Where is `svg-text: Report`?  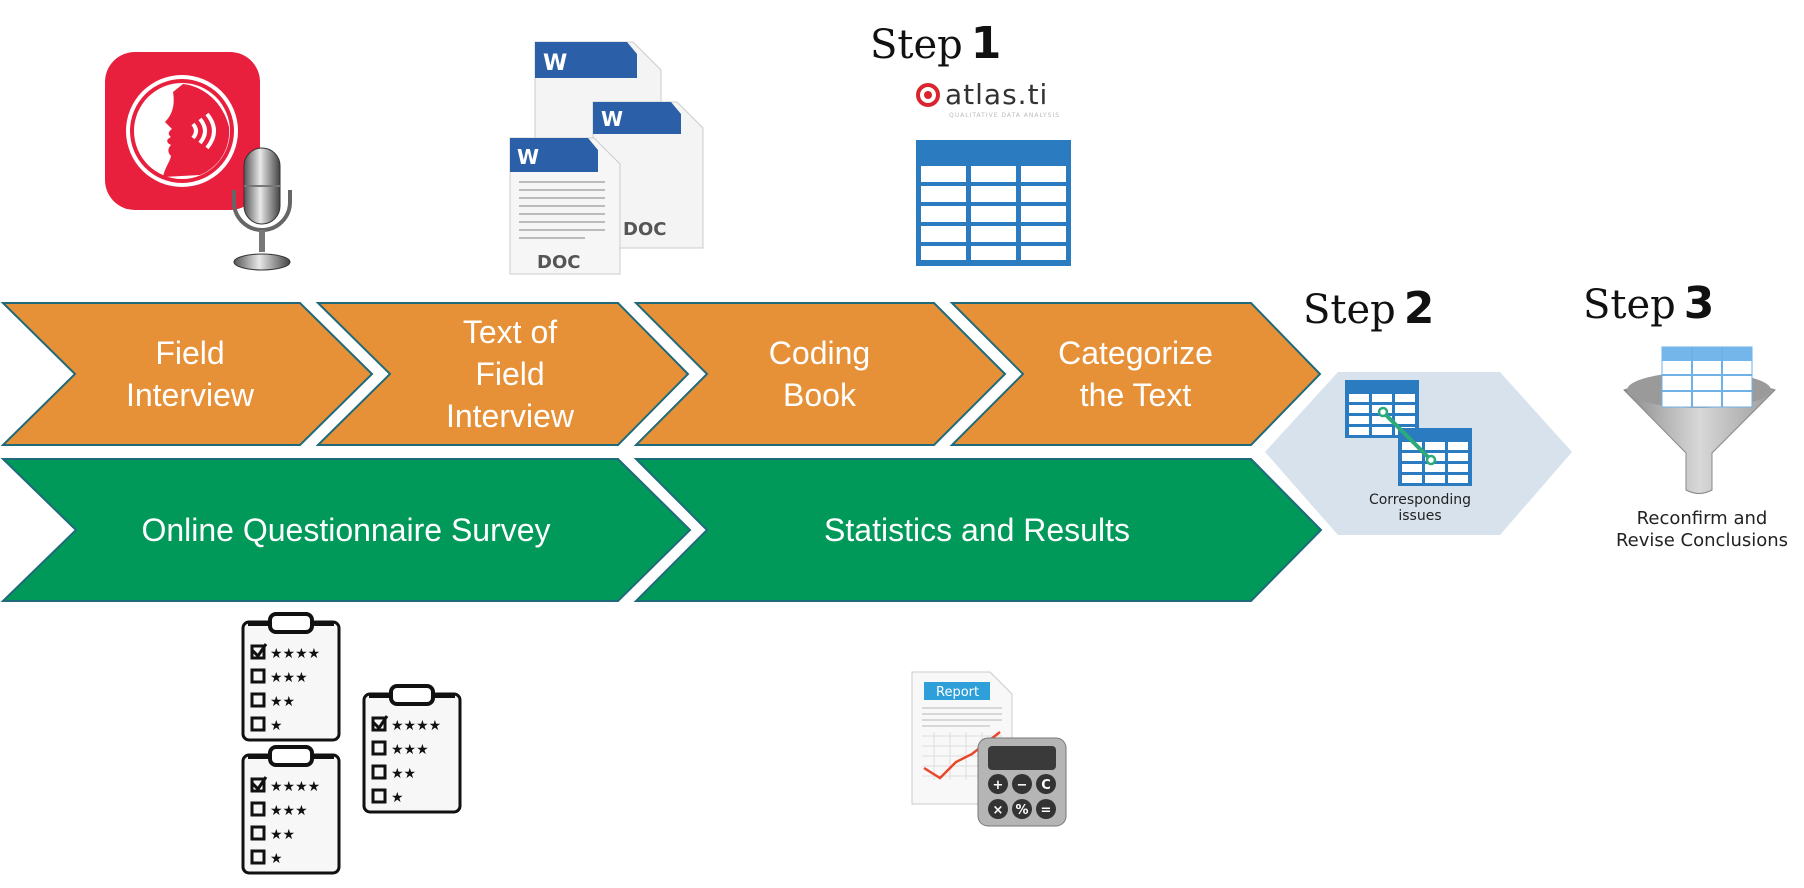 svg-text: Report is located at coordinates (957, 692).